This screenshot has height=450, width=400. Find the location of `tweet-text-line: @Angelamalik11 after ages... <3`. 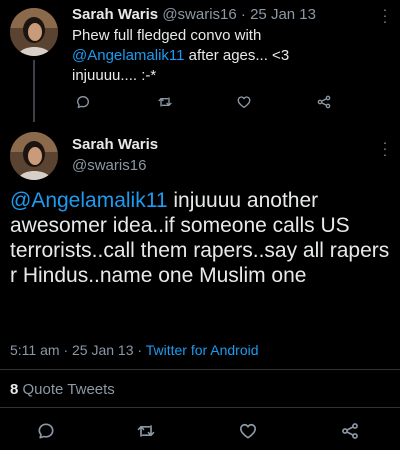

tweet-text-line: @Angelamalik11 after ages... <3 is located at coordinates (222, 56).